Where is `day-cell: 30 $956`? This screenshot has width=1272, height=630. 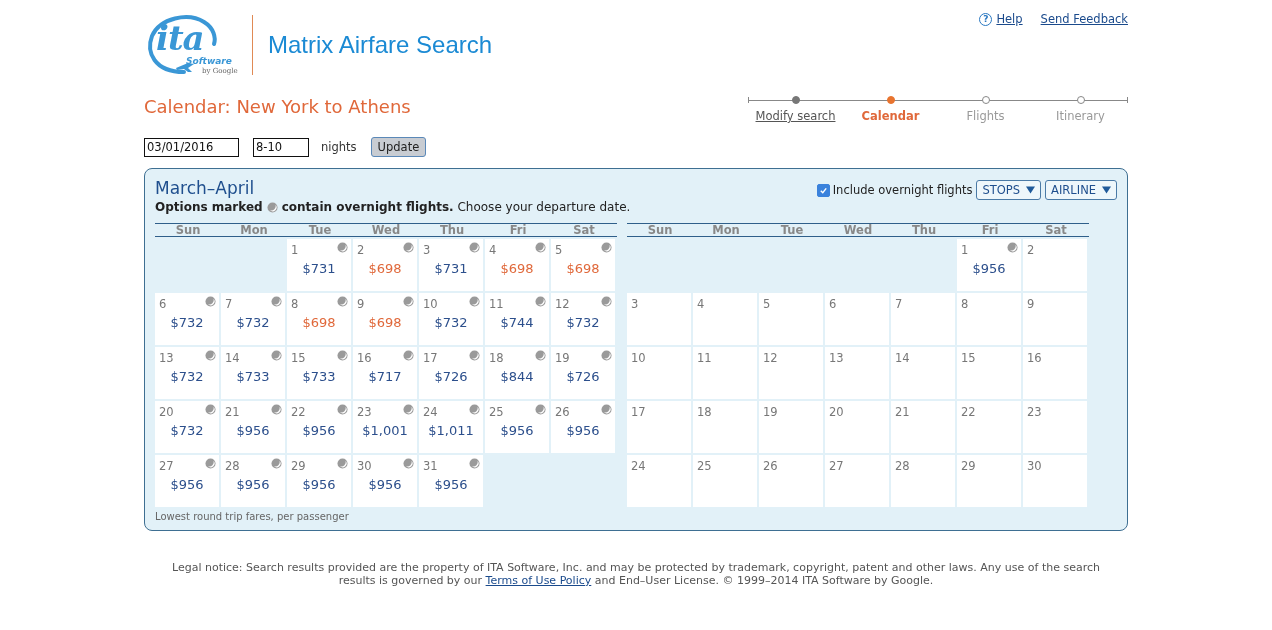 day-cell: 30 $956 is located at coordinates (385, 481).